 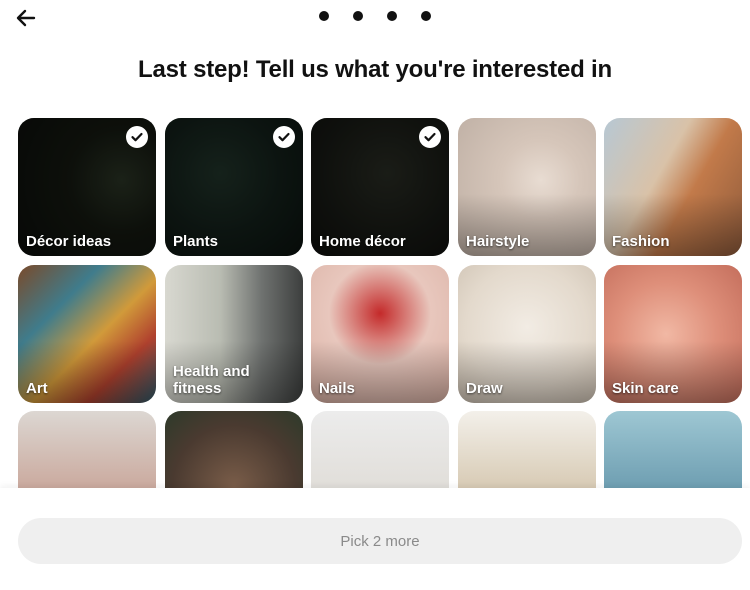 What do you see at coordinates (87, 187) in the screenshot?
I see `topic-tile-decor-ideas: Décor ideas` at bounding box center [87, 187].